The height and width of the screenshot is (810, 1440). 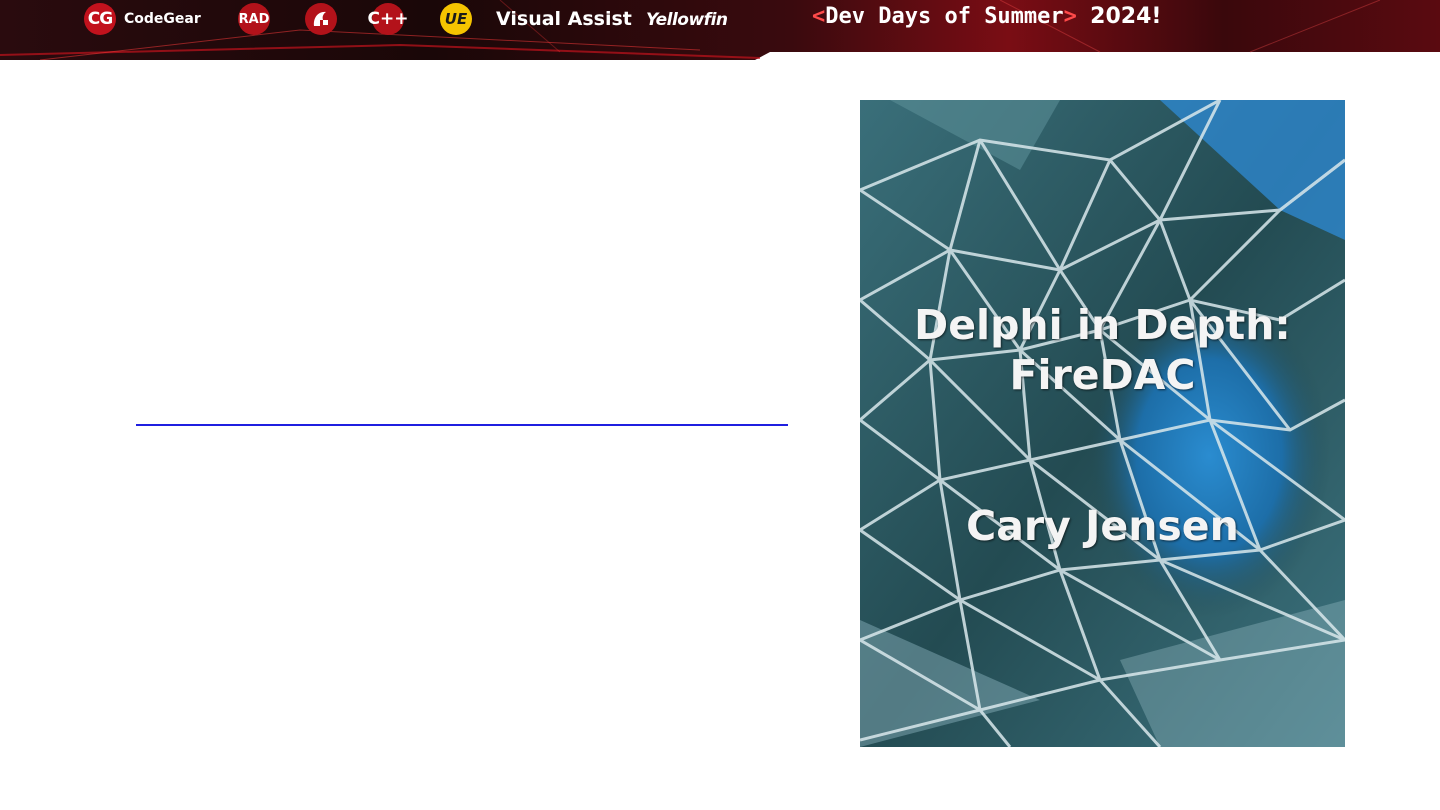 I want to click on ue-logo: UE, so click(x=456, y=19).